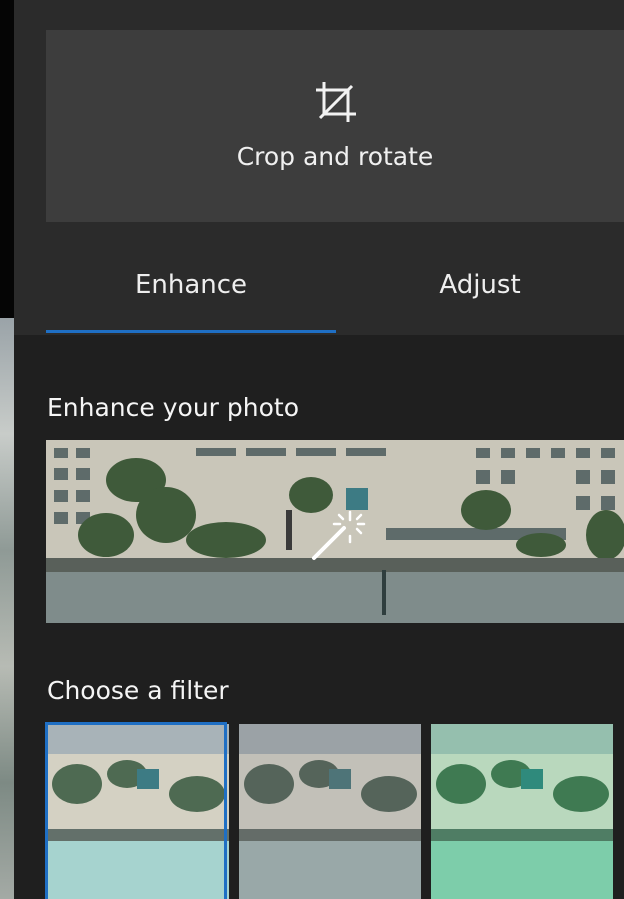 The height and width of the screenshot is (899, 624). I want to click on filter-section-title: Choose a filter, so click(138, 690).